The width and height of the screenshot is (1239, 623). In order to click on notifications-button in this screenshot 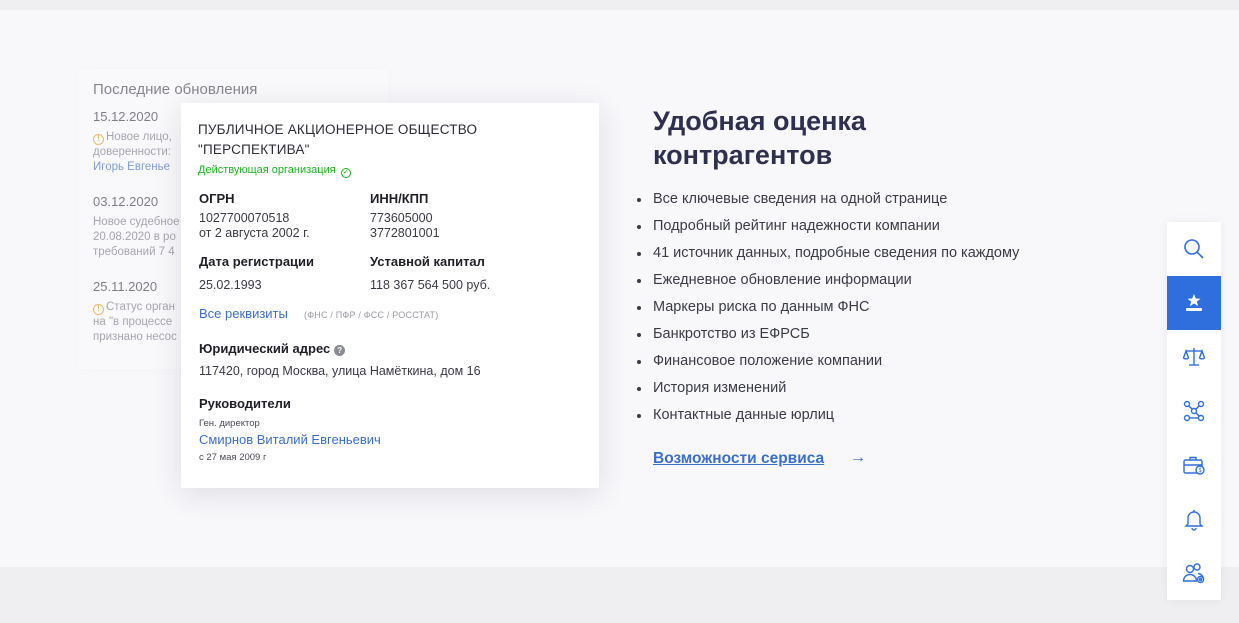, I will do `click(1194, 519)`.